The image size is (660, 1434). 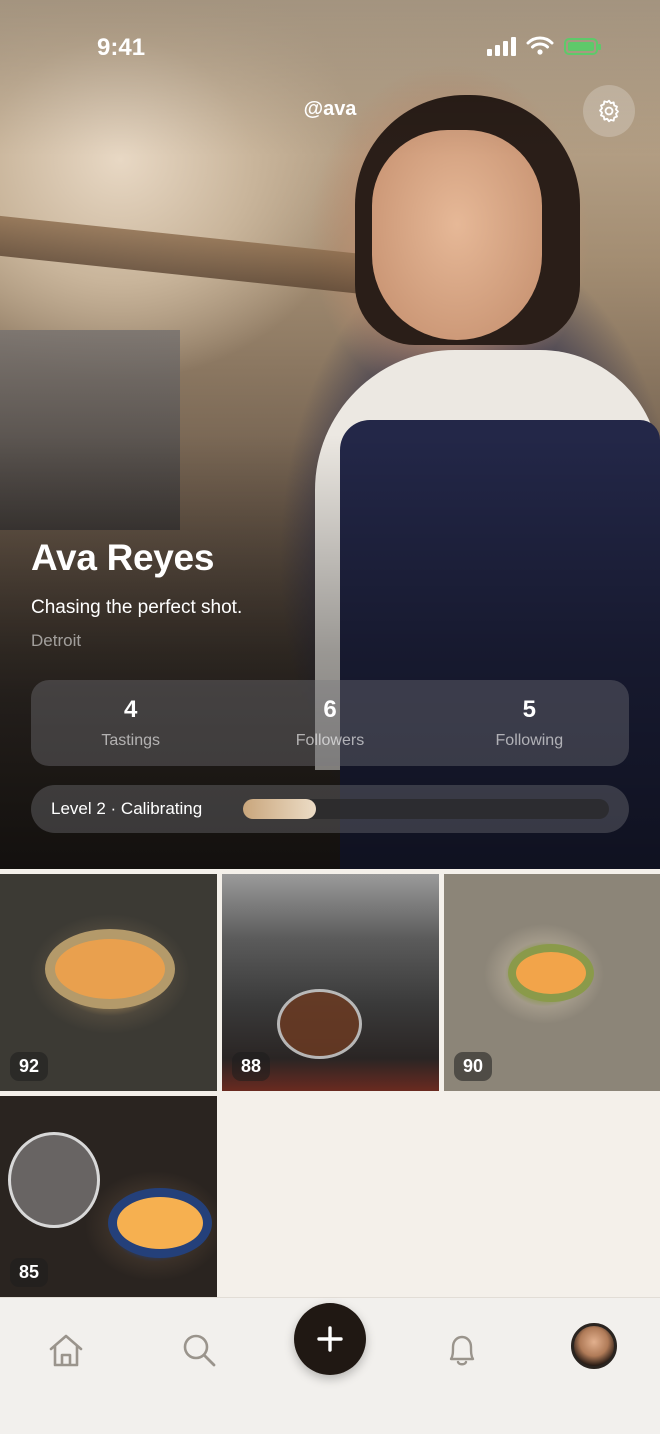 I want to click on search-icon, so click(x=199, y=1350).